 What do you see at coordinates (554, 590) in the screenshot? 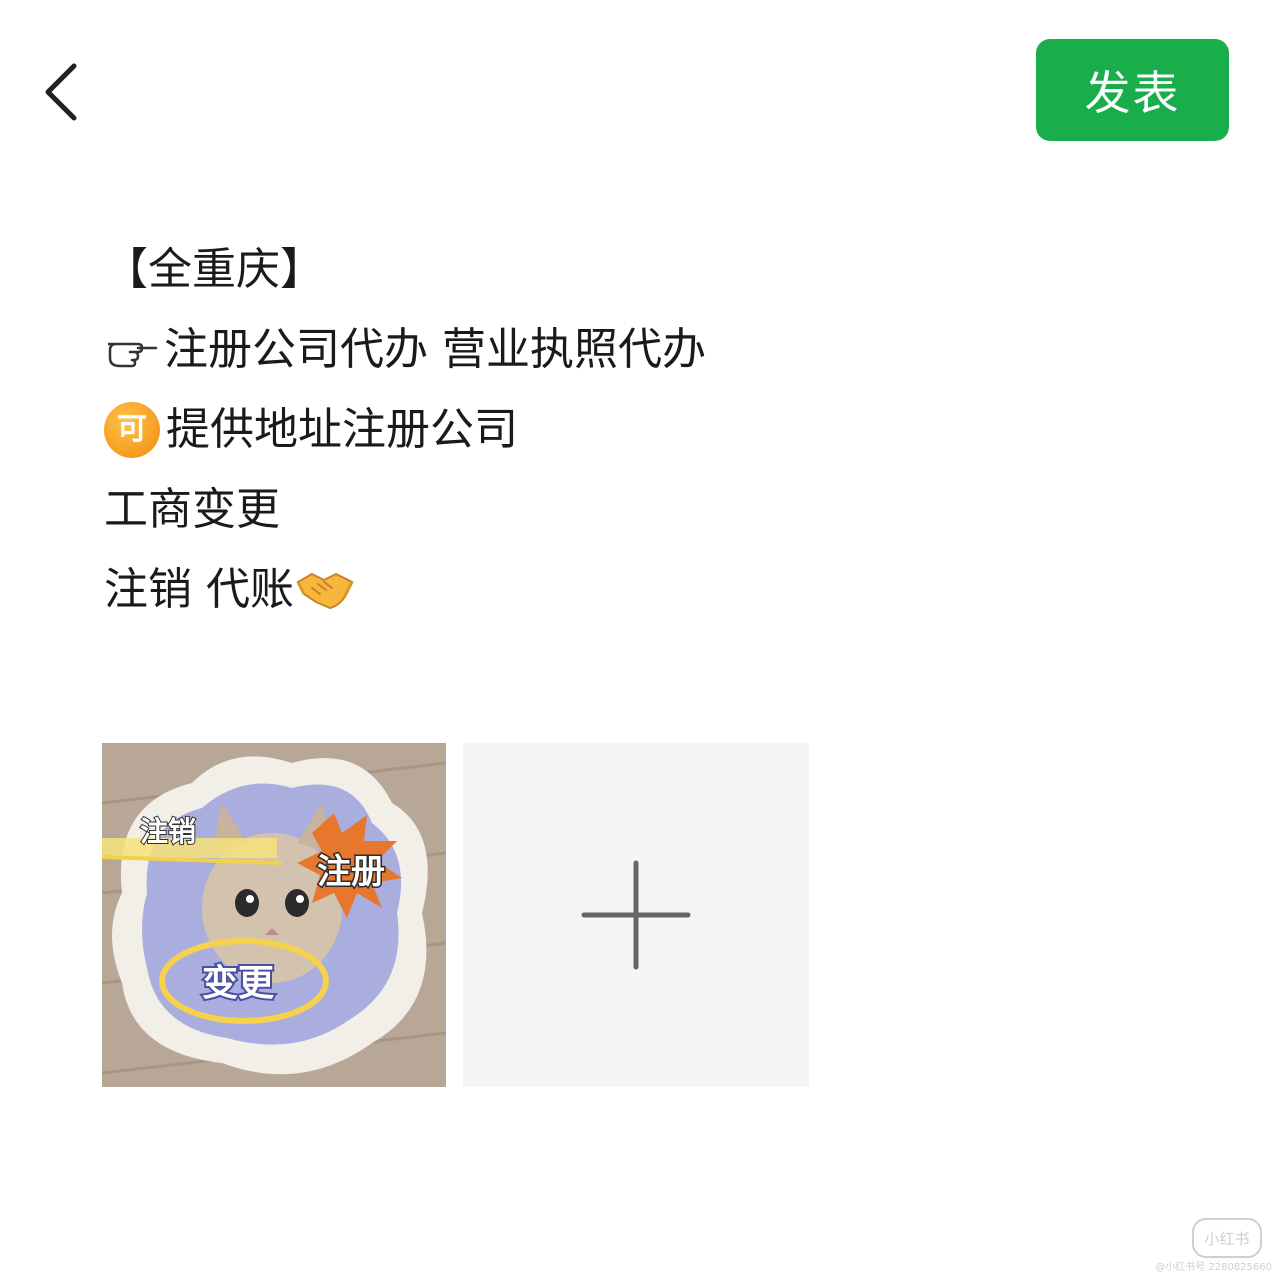
I see `post-line-5: 注销 代账` at bounding box center [554, 590].